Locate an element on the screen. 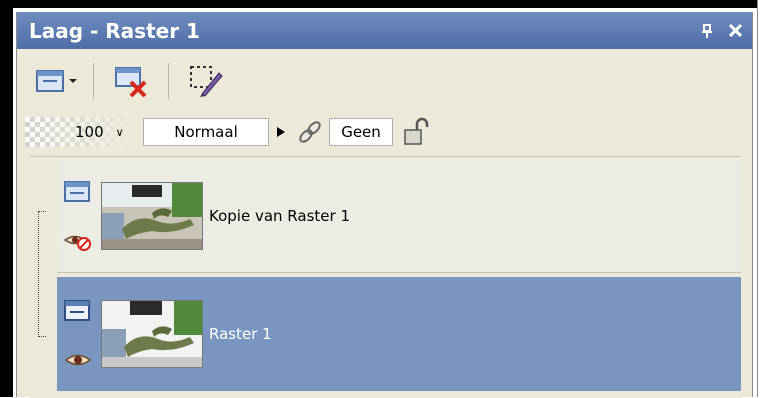  pin-button is located at coordinates (707, 31).